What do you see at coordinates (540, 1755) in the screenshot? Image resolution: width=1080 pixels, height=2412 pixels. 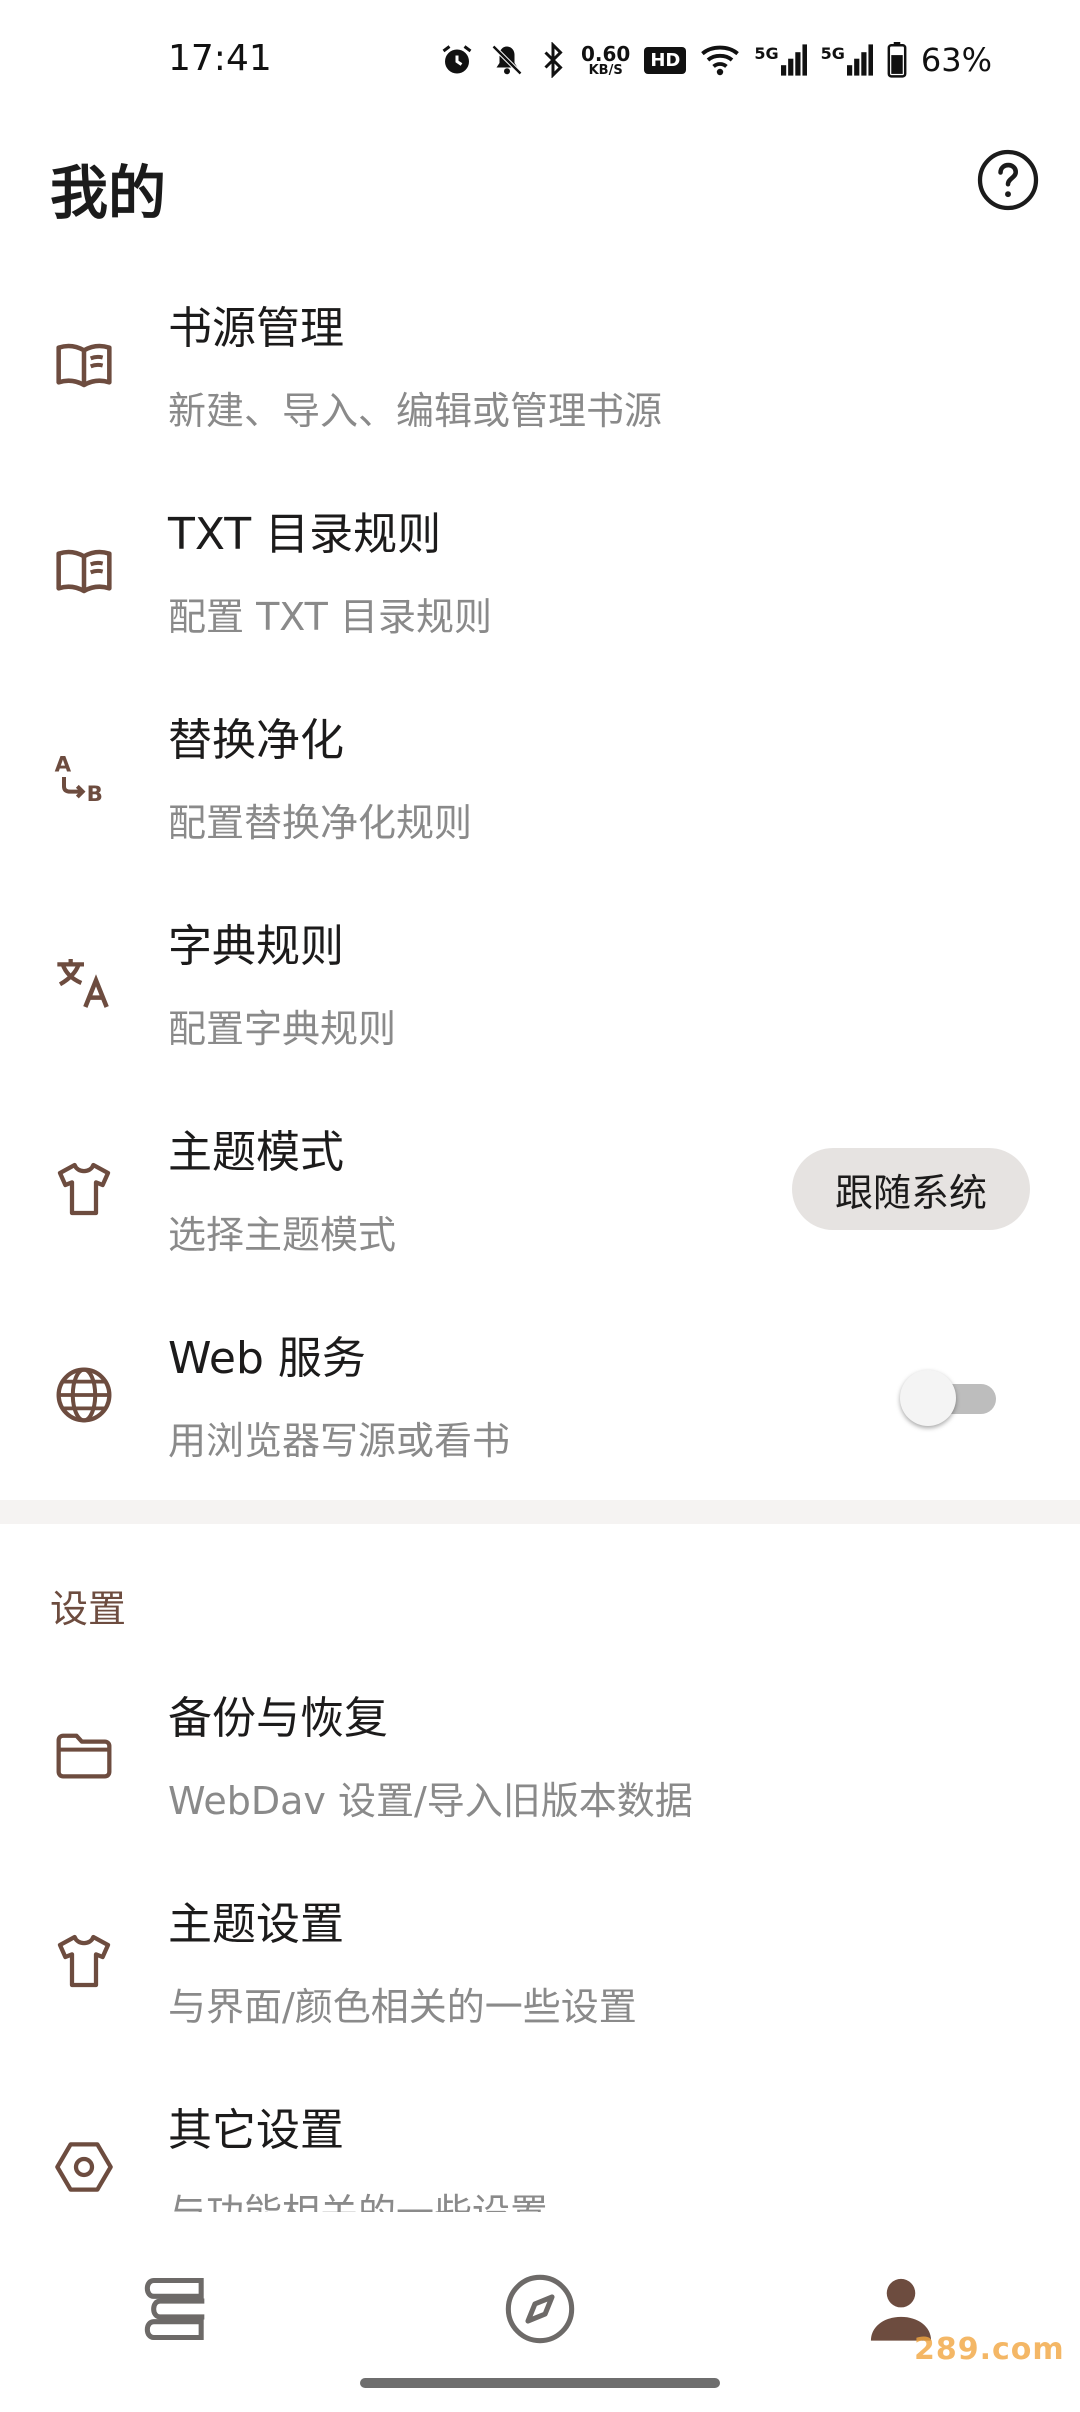 I see `settings-item-backup-restore: 备份与恢复 WebDav 设置/导入旧版本数据` at bounding box center [540, 1755].